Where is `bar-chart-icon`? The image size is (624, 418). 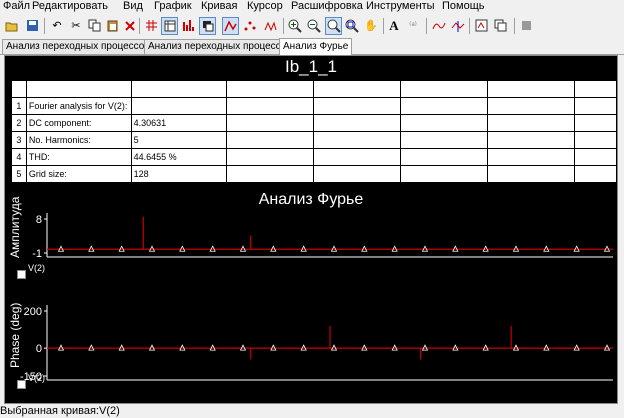 bar-chart-icon is located at coordinates (188, 25).